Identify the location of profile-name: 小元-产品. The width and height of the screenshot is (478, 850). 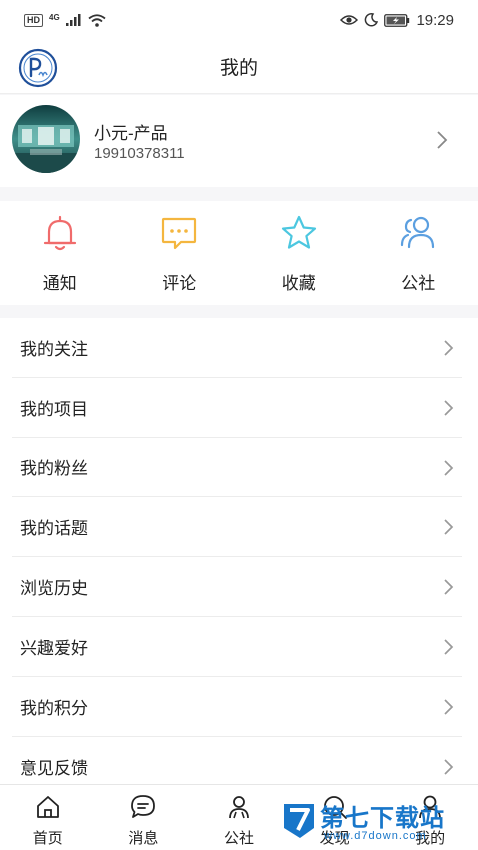
(131, 133).